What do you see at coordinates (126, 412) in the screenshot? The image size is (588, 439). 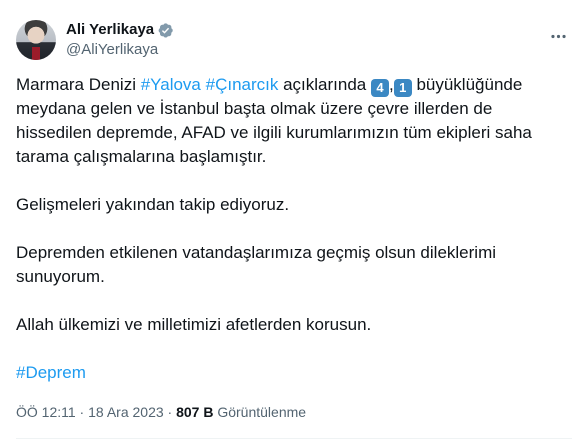 I see `tweet-date: 18 Ara 2023` at bounding box center [126, 412].